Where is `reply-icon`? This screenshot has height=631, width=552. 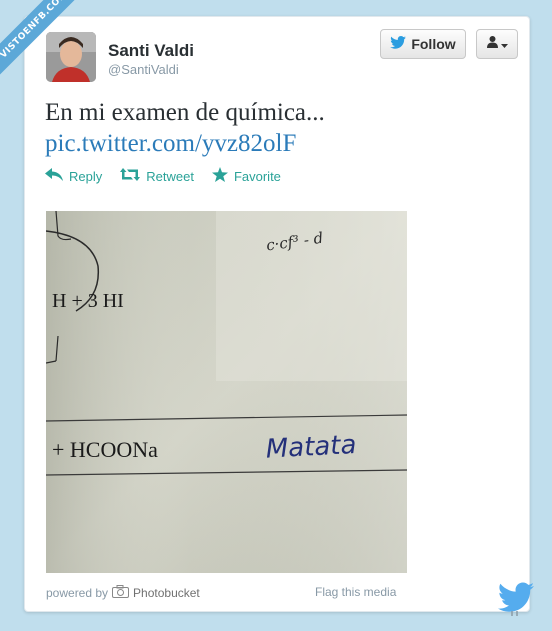
reply-icon is located at coordinates (54, 176).